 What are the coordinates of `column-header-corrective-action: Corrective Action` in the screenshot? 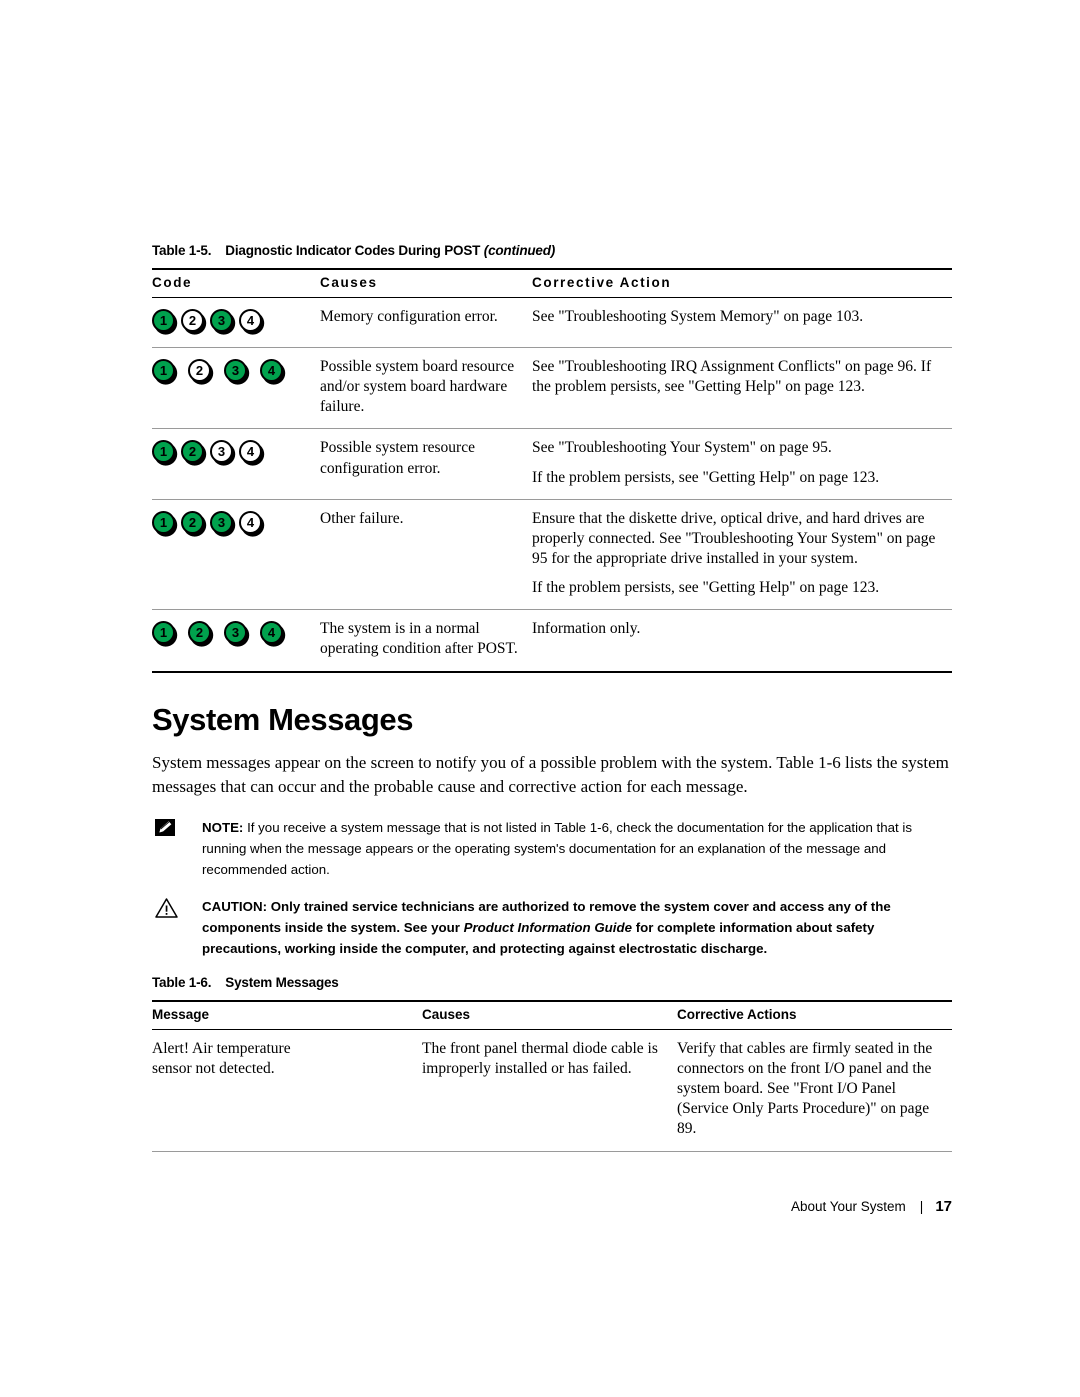 It's located at (742, 283).